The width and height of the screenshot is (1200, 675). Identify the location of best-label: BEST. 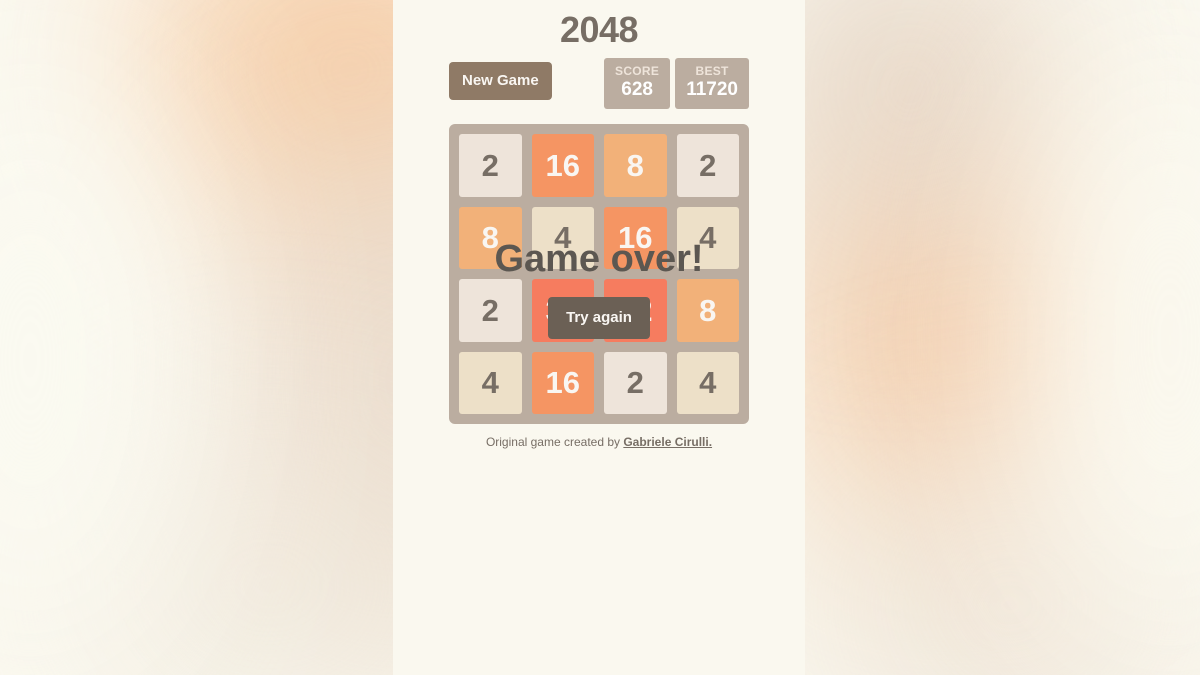
(712, 71).